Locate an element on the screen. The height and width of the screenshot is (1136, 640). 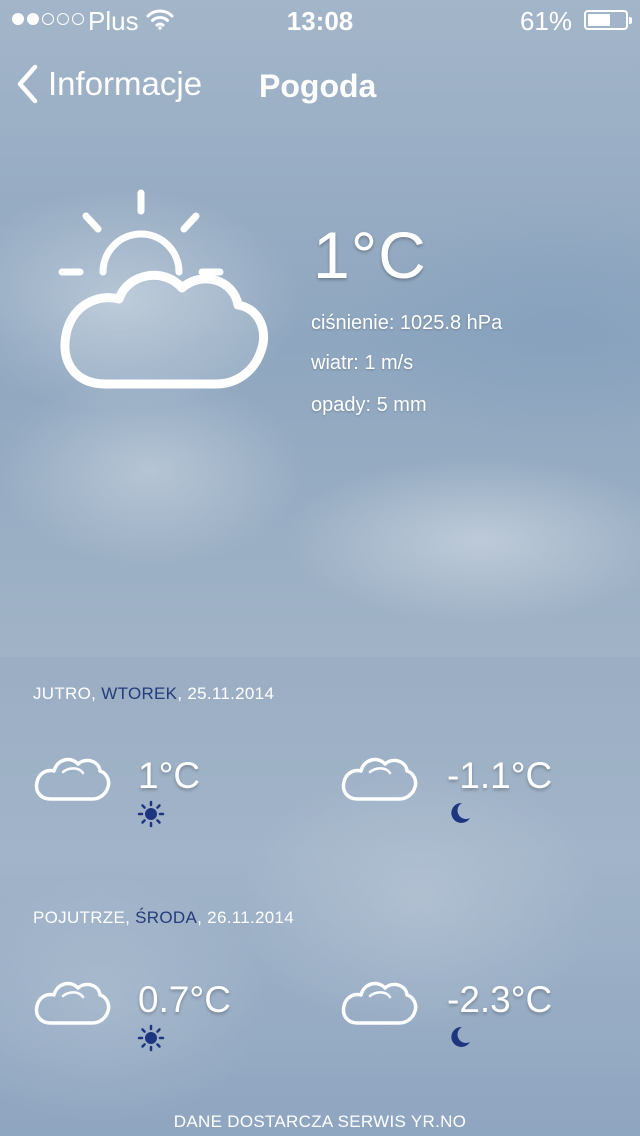
battery-level-fill is located at coordinates (599, 20).